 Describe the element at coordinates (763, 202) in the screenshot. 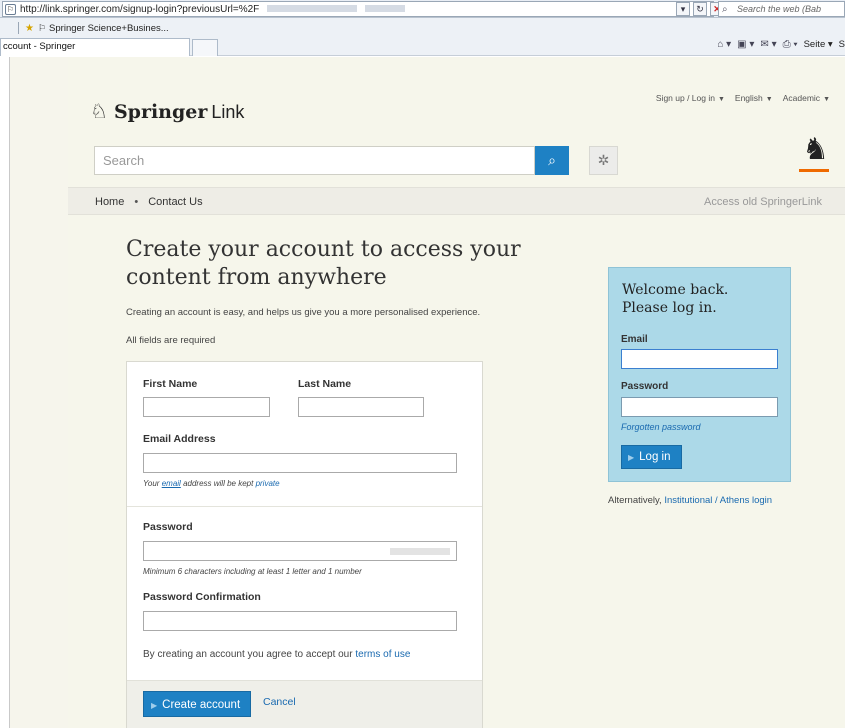

I see `old-springerlink-link: Access old SpringerLink` at that location.